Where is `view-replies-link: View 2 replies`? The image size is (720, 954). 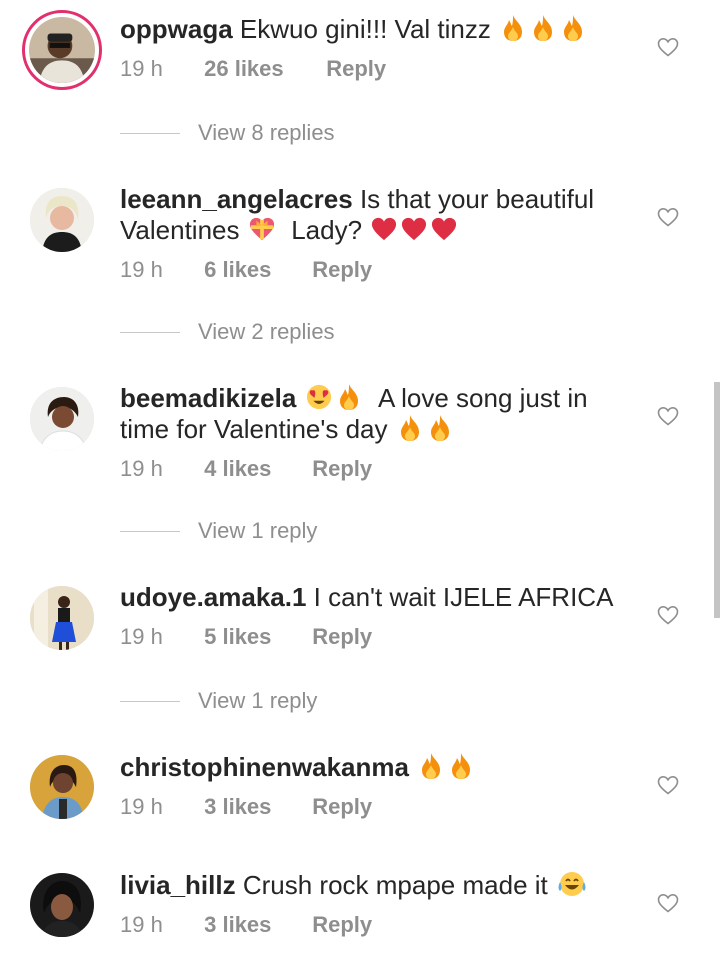
view-replies-link: View 2 replies is located at coordinates (227, 332).